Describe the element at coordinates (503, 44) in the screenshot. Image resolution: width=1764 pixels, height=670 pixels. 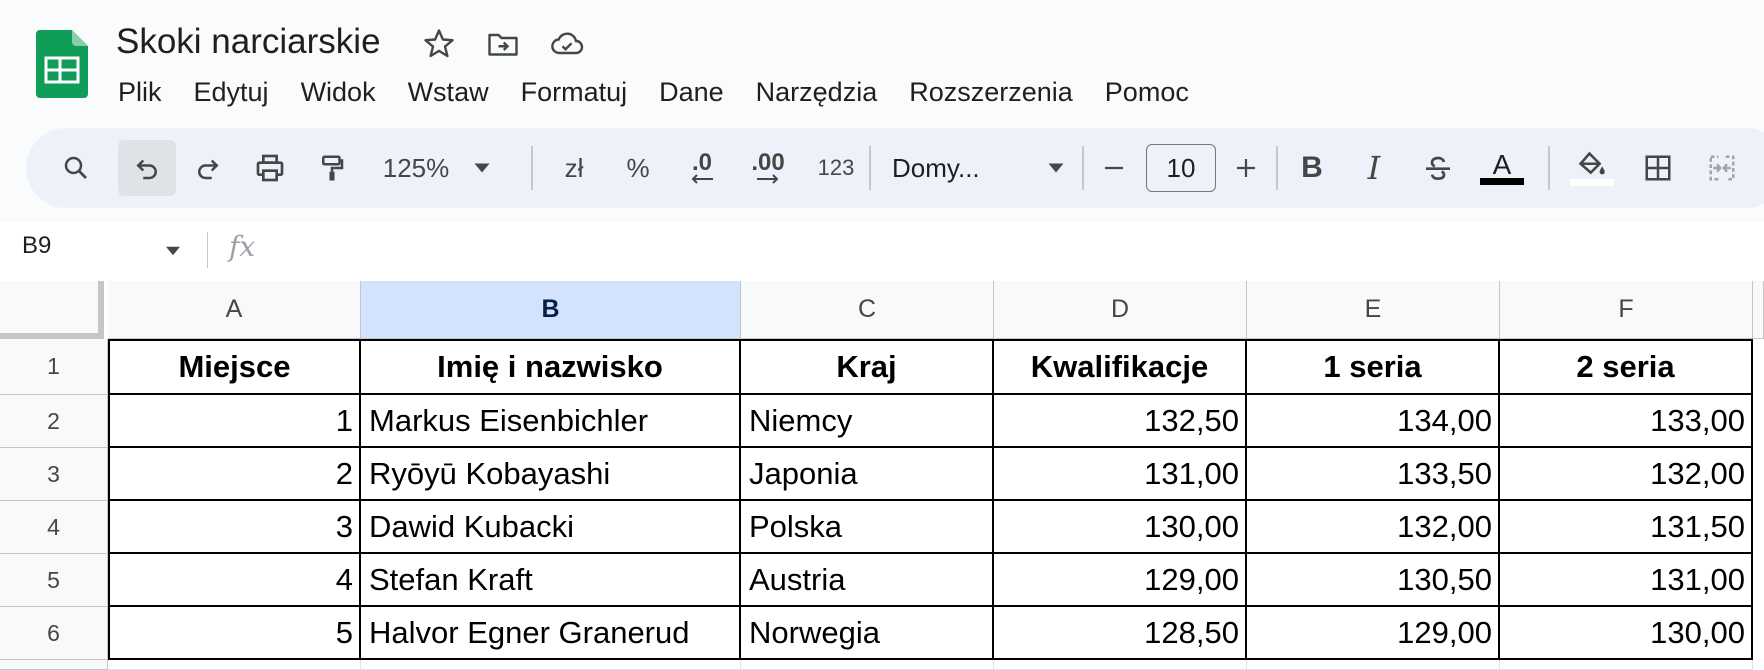
I see `move-folder-icon` at that location.